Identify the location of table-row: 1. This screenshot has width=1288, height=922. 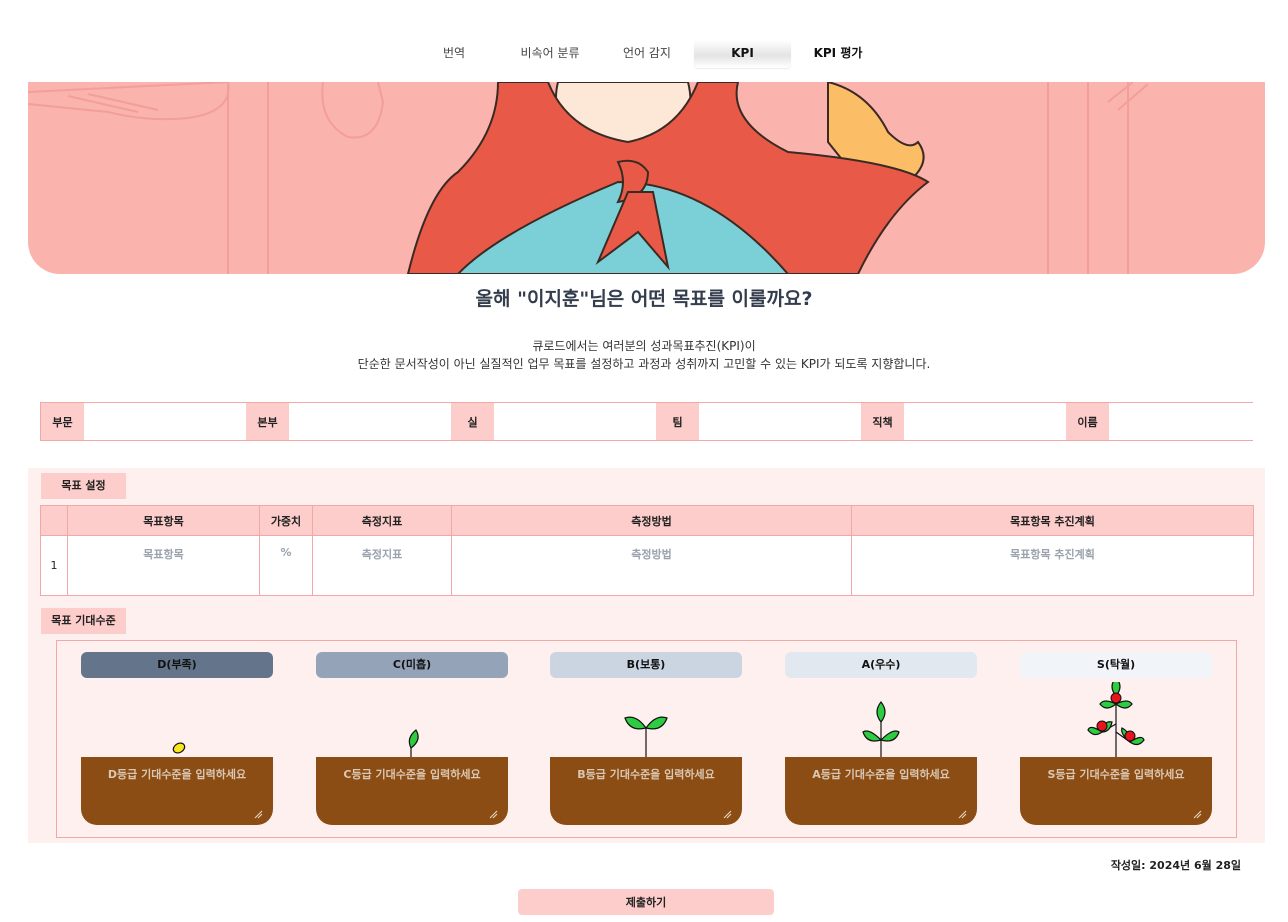
(647, 565).